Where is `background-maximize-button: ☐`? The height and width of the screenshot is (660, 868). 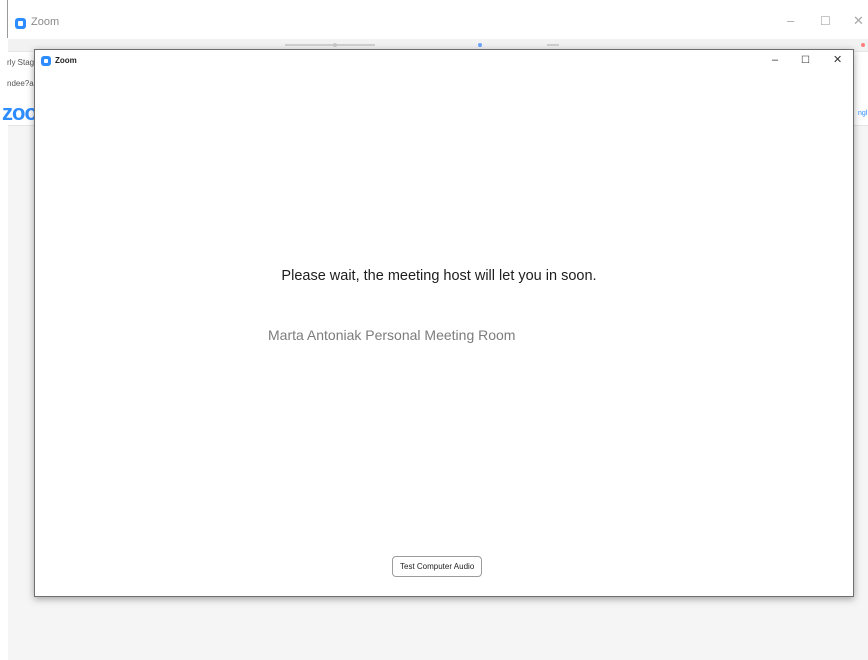 background-maximize-button: ☐ is located at coordinates (825, 21).